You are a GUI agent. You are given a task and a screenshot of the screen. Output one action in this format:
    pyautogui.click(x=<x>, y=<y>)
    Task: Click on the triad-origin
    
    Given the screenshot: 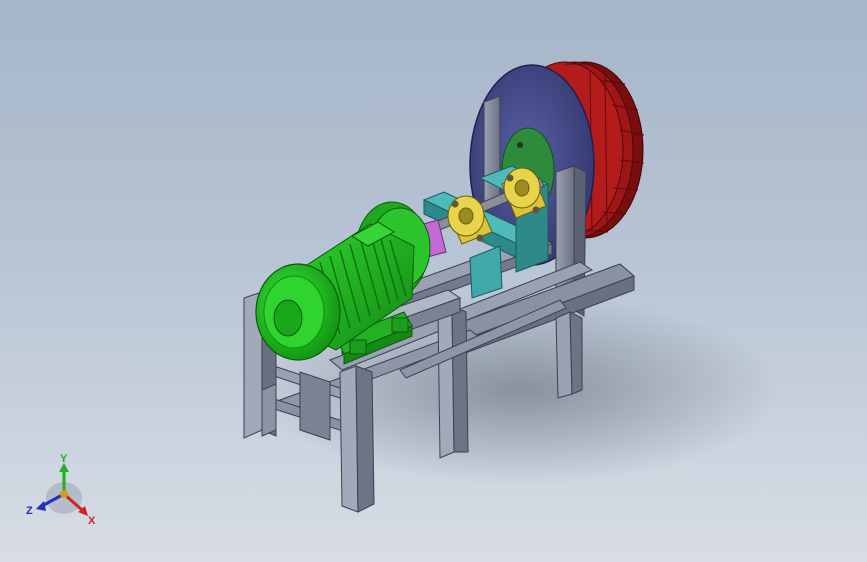 What is the action you would take?
    pyautogui.click(x=64, y=494)
    